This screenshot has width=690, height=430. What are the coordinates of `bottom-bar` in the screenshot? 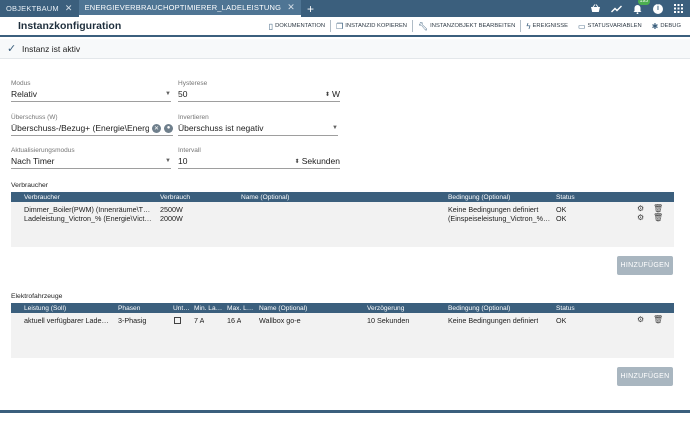 It's located at (345, 411).